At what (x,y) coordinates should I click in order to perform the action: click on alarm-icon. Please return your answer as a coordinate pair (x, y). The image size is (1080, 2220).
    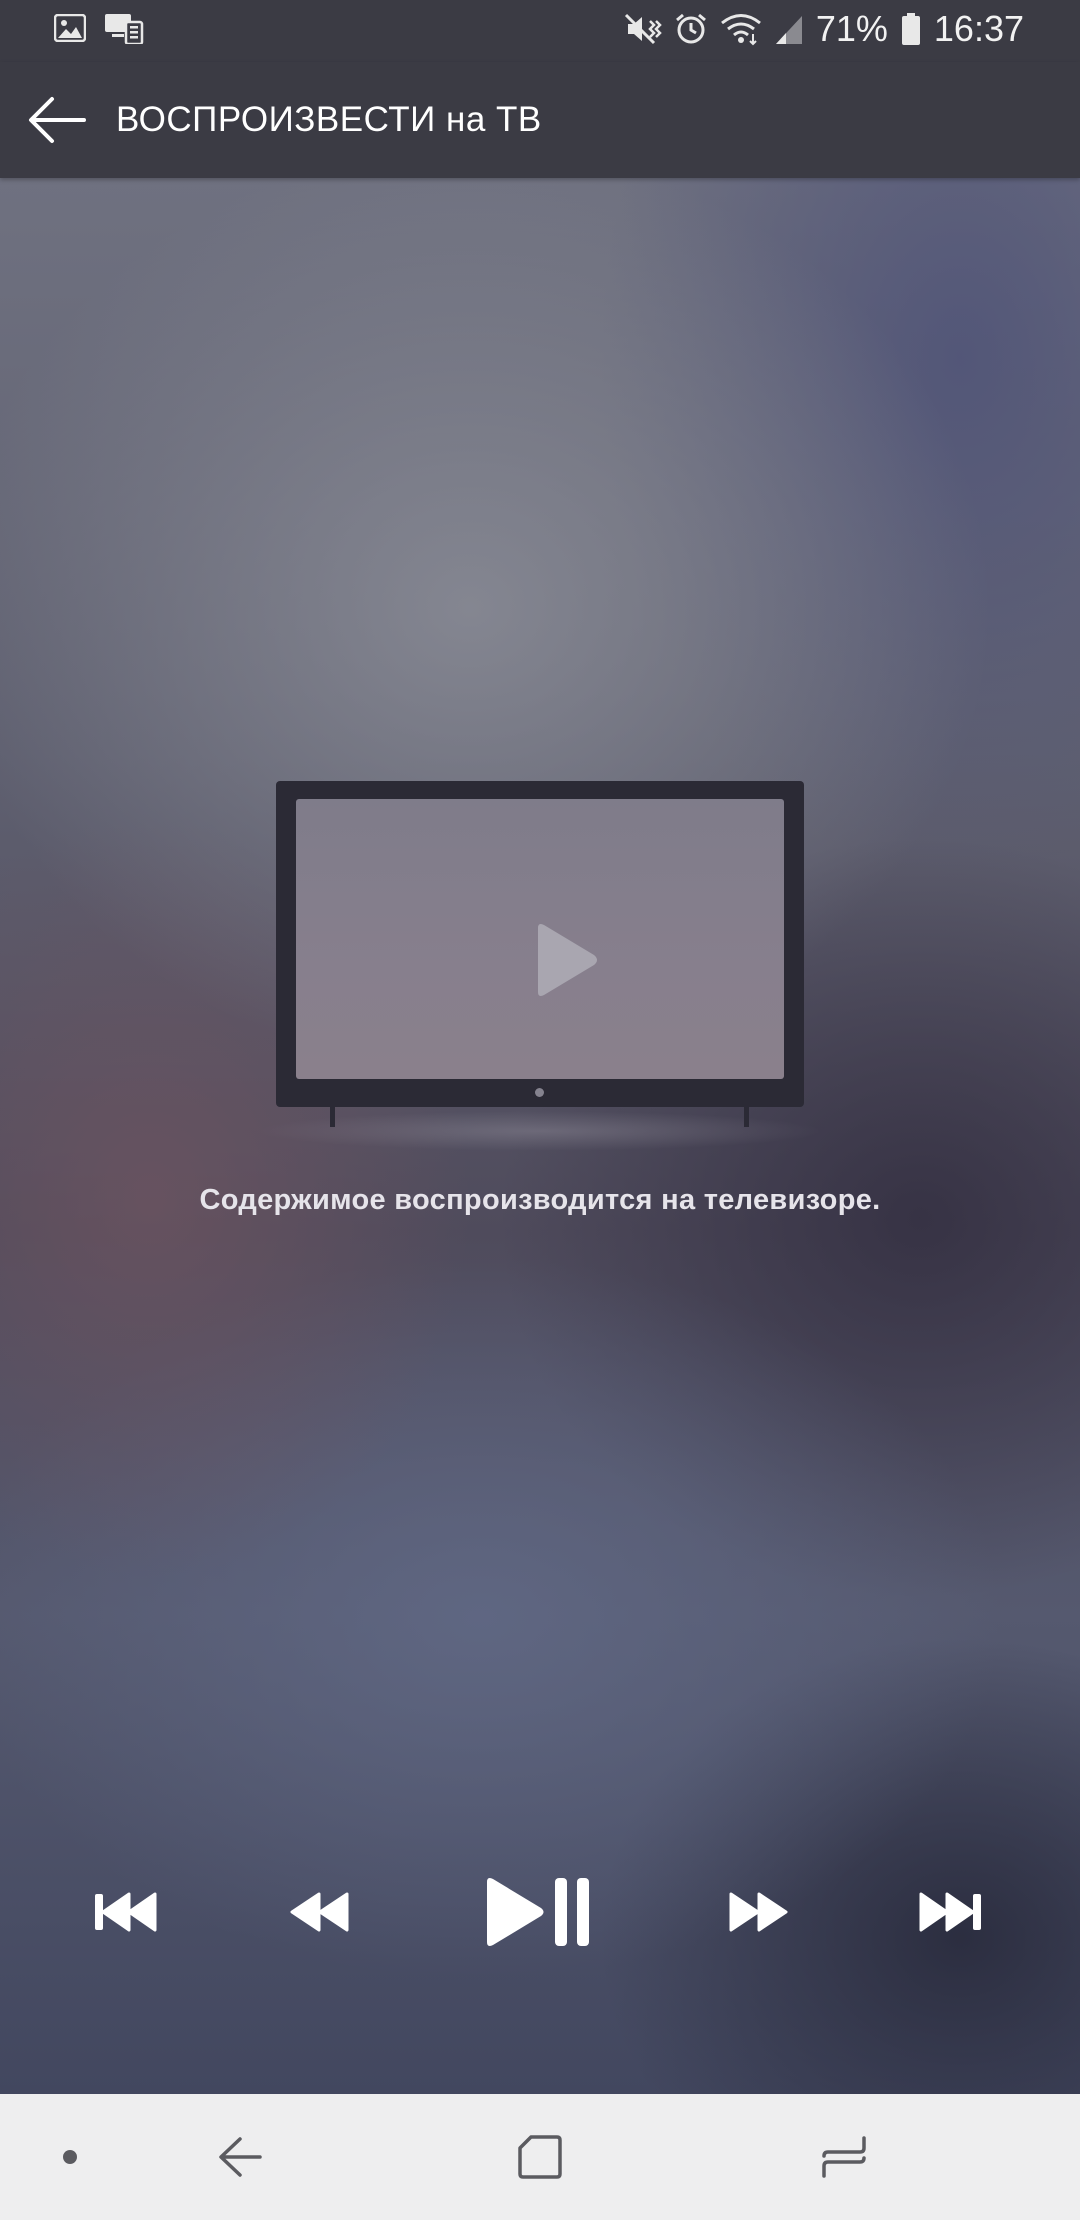
    Looking at the image, I should click on (691, 29).